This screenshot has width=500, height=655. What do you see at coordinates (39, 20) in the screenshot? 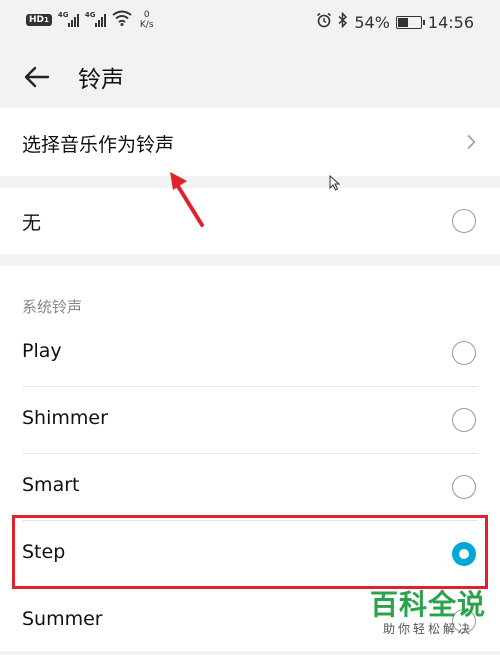
I see `hd-badge: HD1` at bounding box center [39, 20].